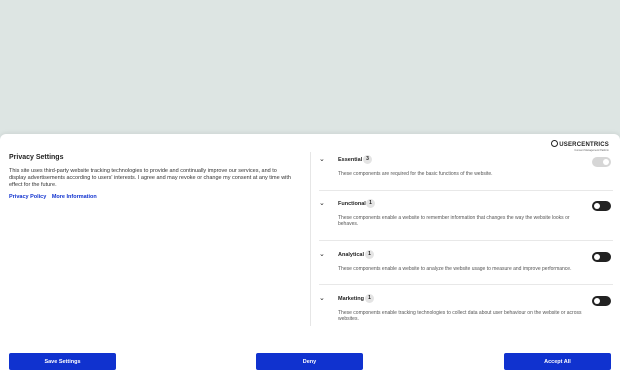 This screenshot has height=379, width=620. Describe the element at coordinates (601, 301) in the screenshot. I see `marketing-toggle` at that location.